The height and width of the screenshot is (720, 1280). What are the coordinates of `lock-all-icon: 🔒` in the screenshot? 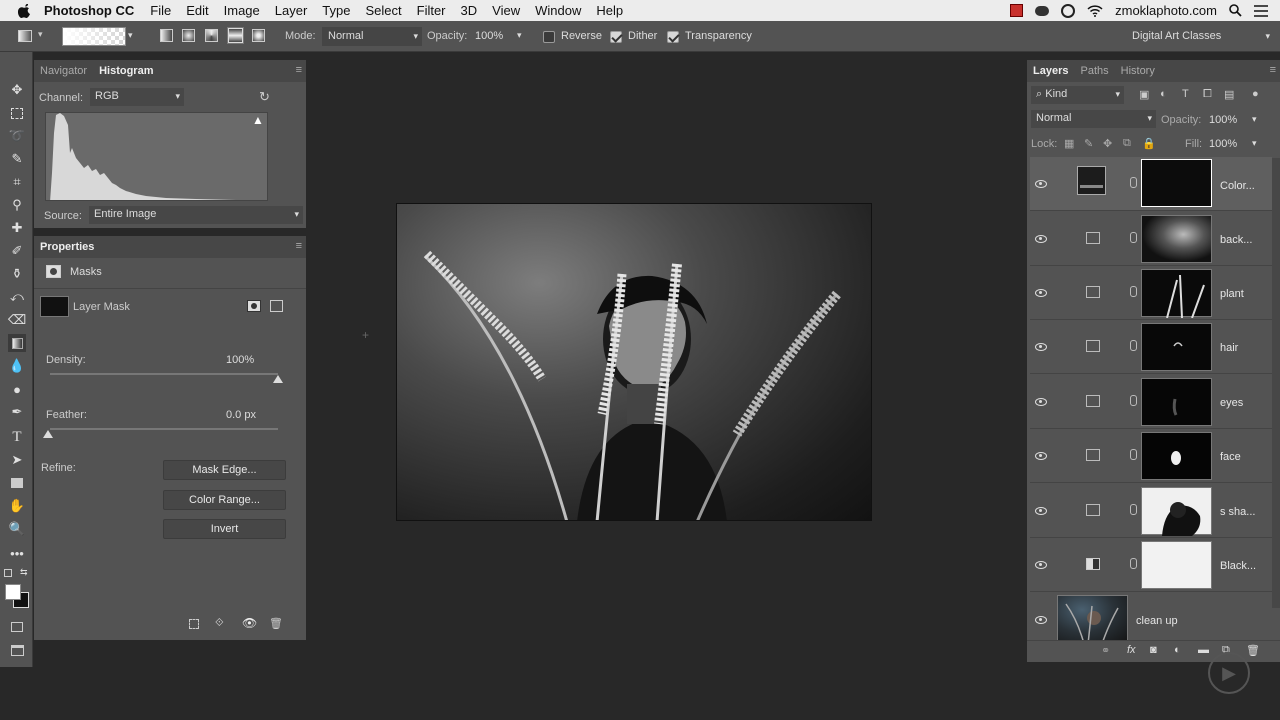 It's located at (1149, 143).